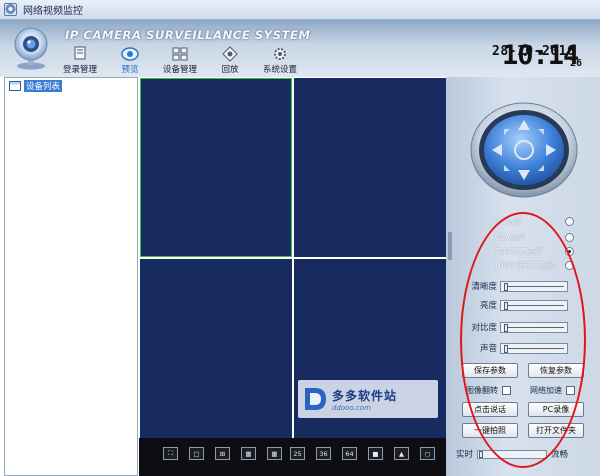 Image resolution: width=600 pixels, height=476 pixels. I want to click on brightness-slider, so click(534, 305).